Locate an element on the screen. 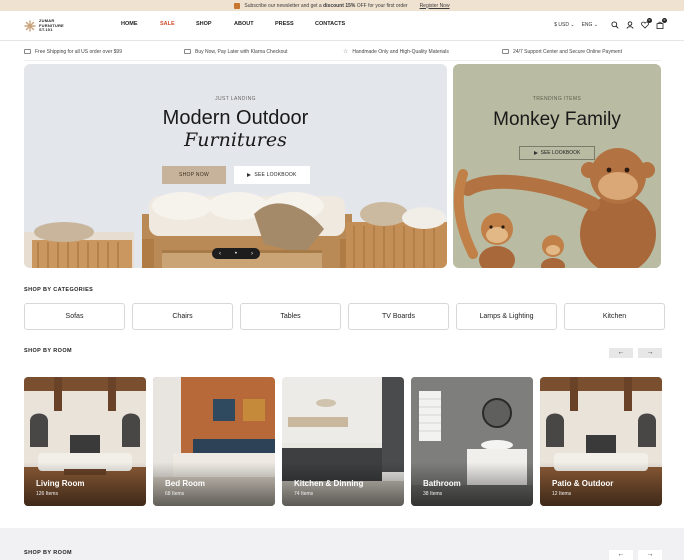 The image size is (684, 560). slider-next-button: › is located at coordinates (252, 254).